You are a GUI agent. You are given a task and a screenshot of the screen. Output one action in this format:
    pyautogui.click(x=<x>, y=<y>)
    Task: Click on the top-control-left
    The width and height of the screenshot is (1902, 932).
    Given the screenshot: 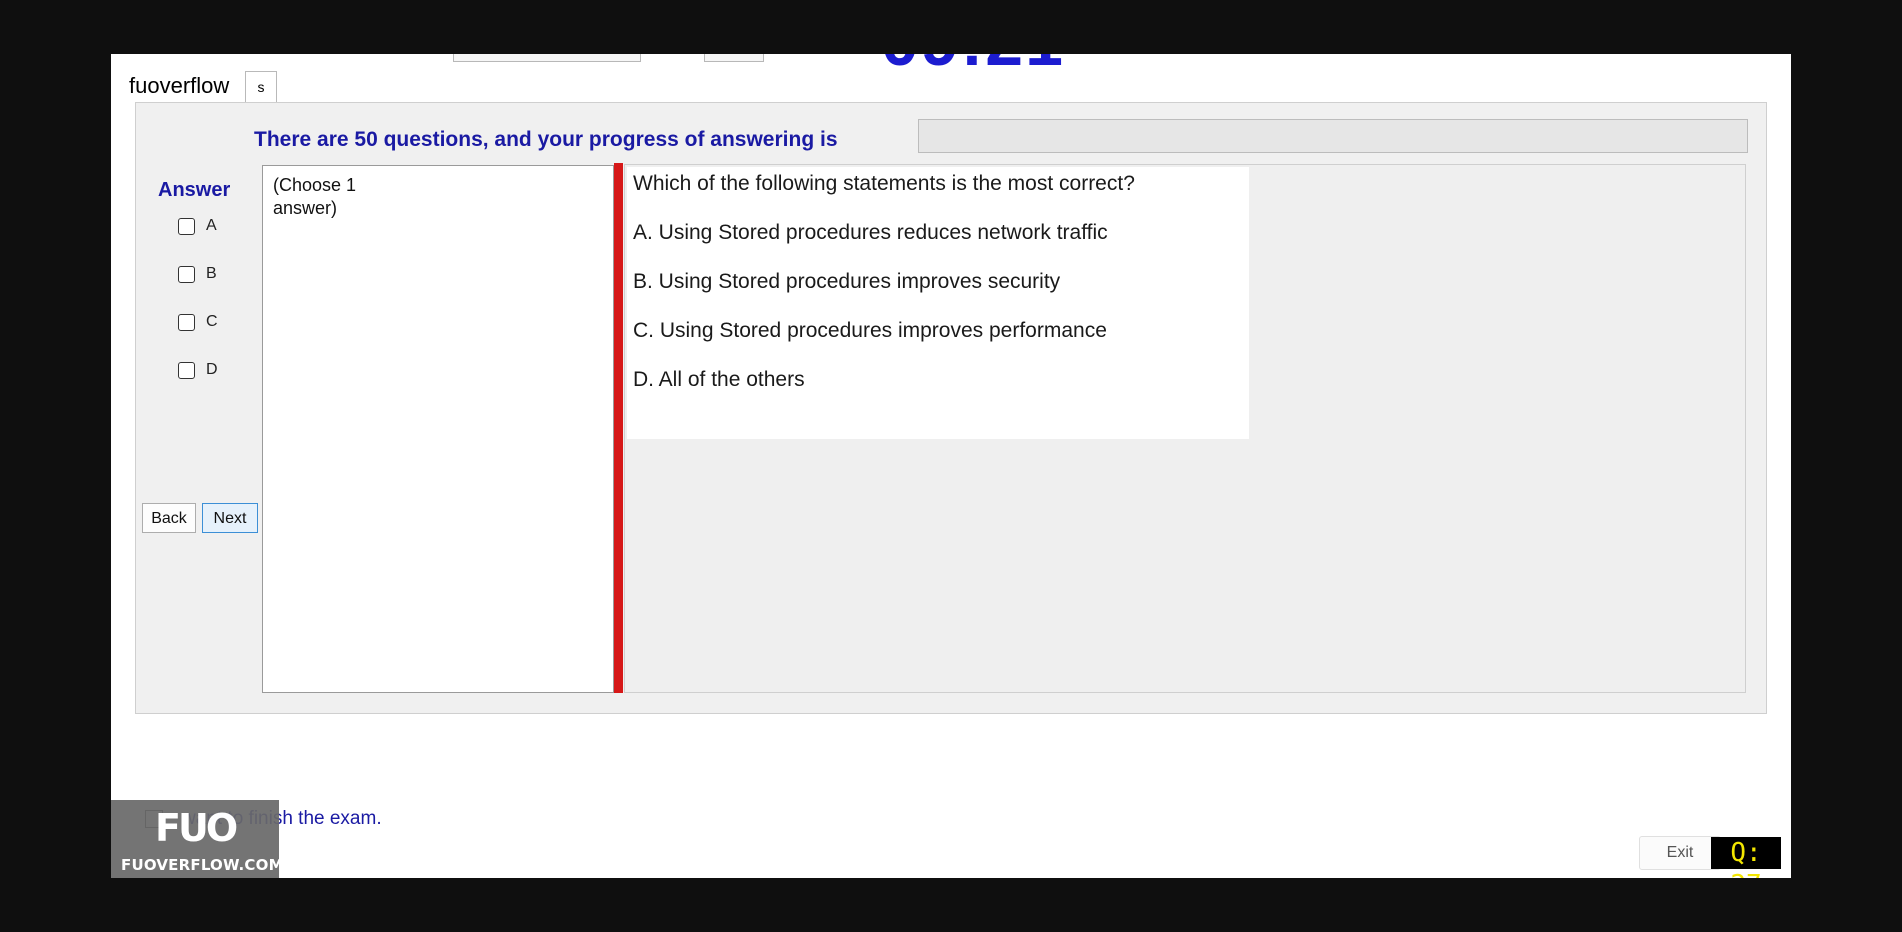 What is the action you would take?
    pyautogui.click(x=547, y=58)
    